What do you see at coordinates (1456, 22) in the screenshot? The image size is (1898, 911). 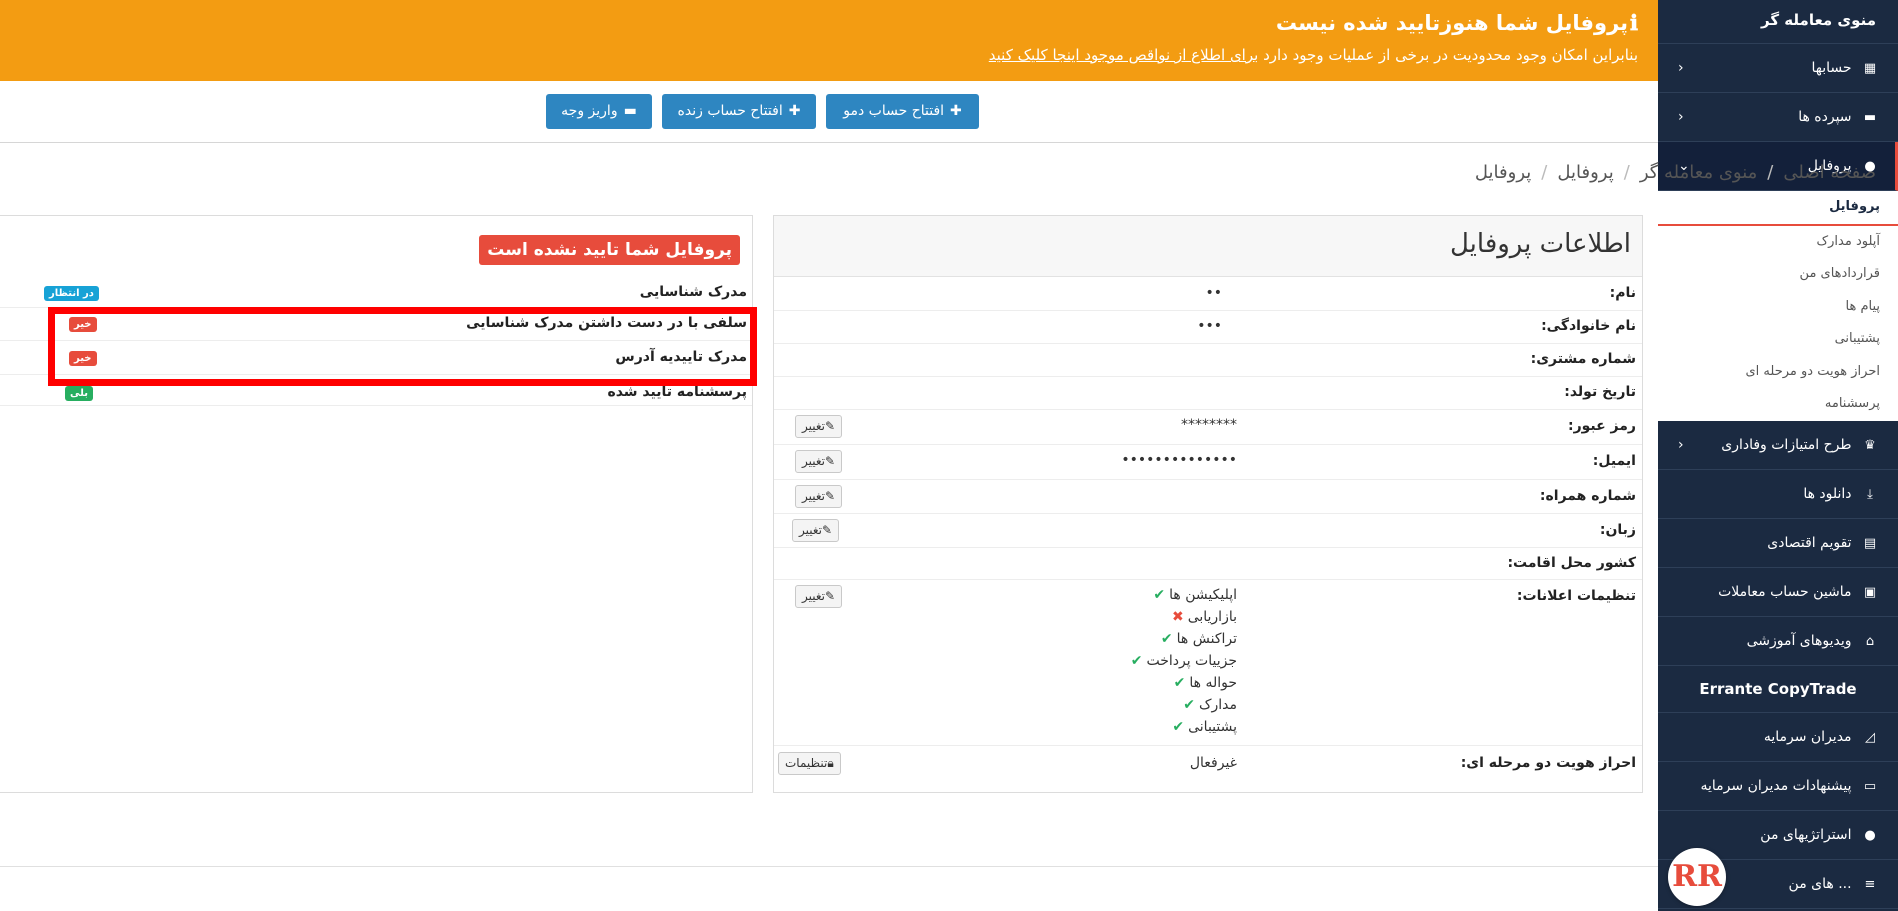 I see `banner-title: ℹپروفایل شما هنوزتایید شده نیست` at bounding box center [1456, 22].